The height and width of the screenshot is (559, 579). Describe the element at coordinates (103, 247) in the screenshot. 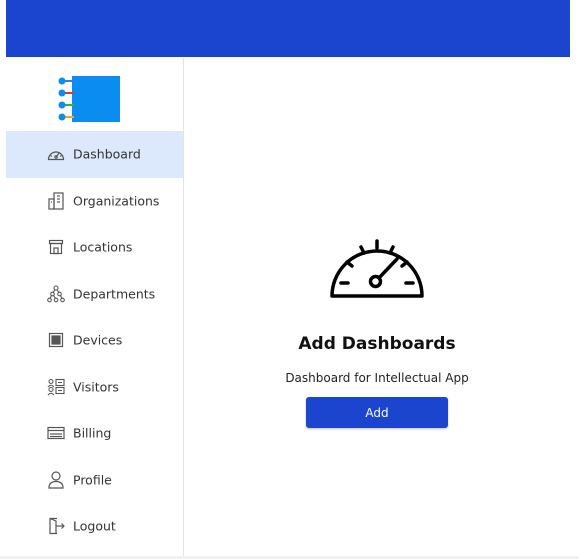

I see `sidebar-item-label: Locations` at that location.